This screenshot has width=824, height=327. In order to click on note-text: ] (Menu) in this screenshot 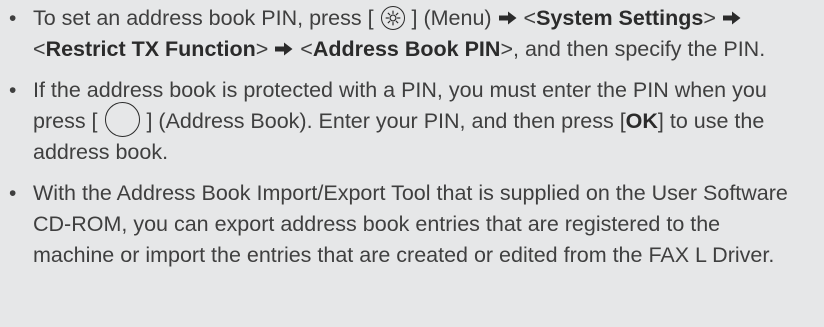, I will do `click(451, 18)`.